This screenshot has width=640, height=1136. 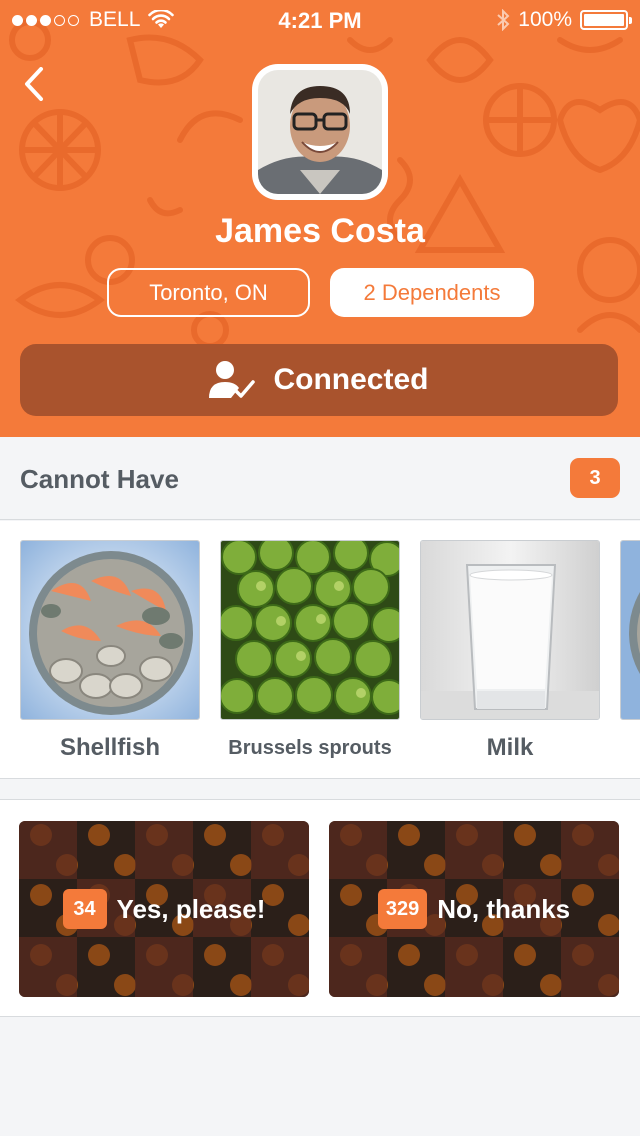 What do you see at coordinates (606, 20) in the screenshot?
I see `battery-icon` at bounding box center [606, 20].